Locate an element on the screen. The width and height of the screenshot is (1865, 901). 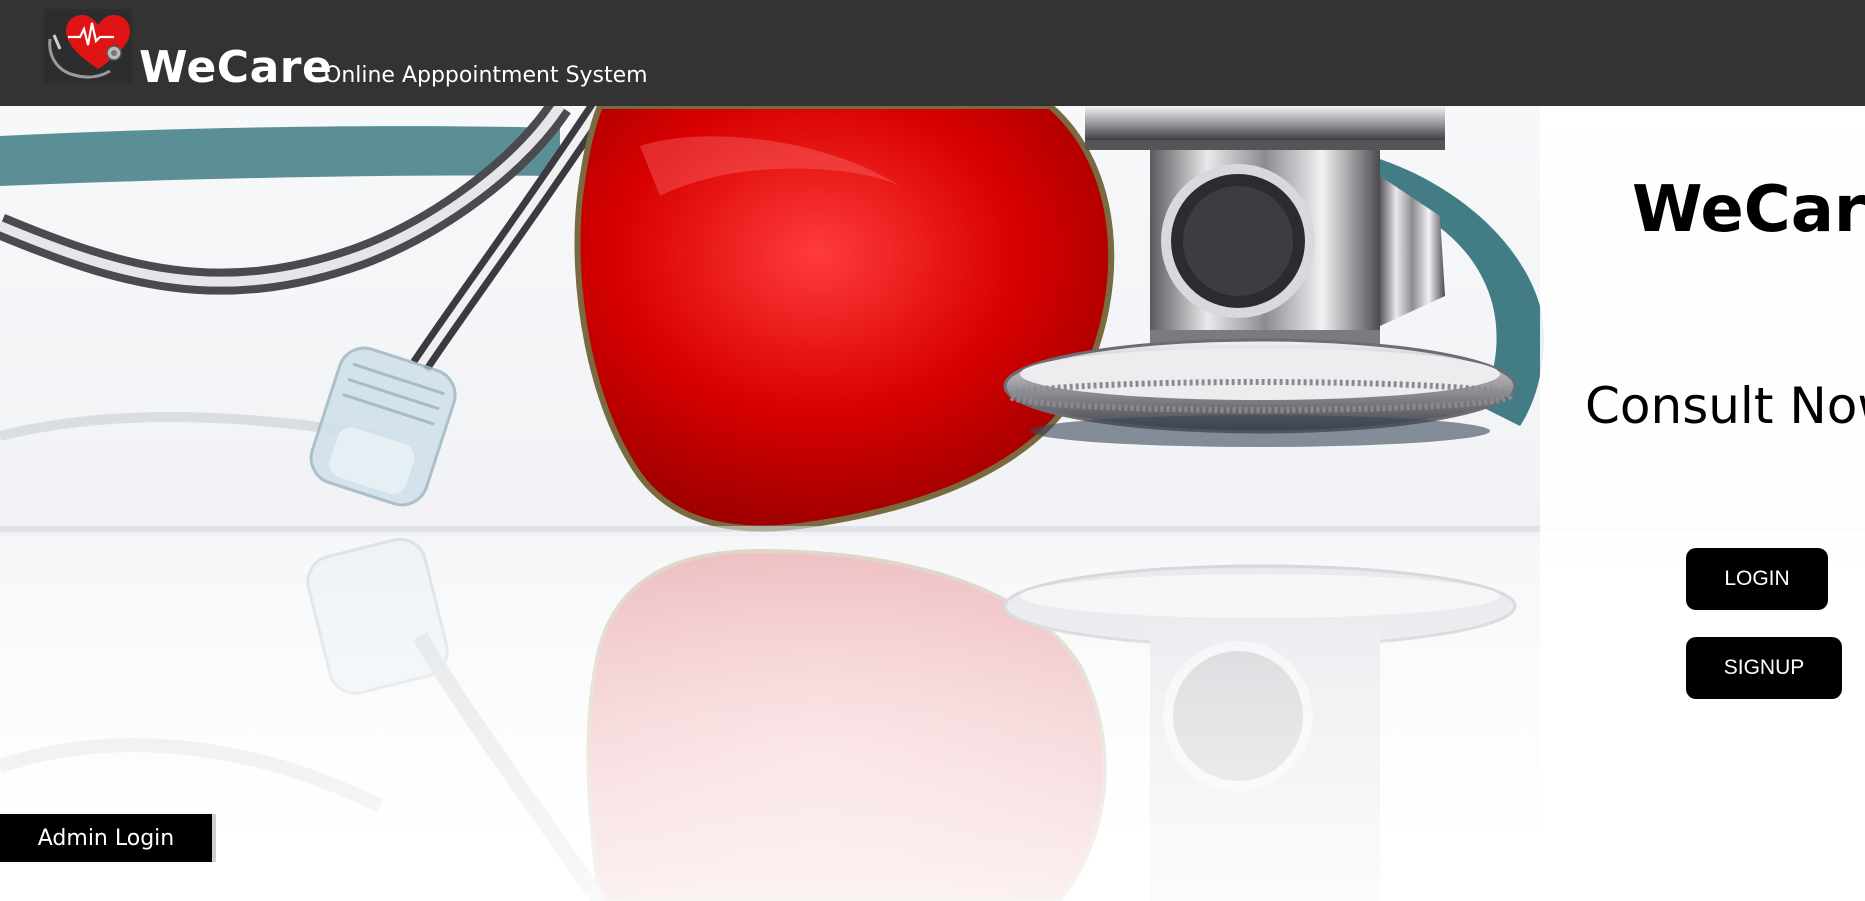
top-header: WeCare Online Apppointment System is located at coordinates (932, 53).